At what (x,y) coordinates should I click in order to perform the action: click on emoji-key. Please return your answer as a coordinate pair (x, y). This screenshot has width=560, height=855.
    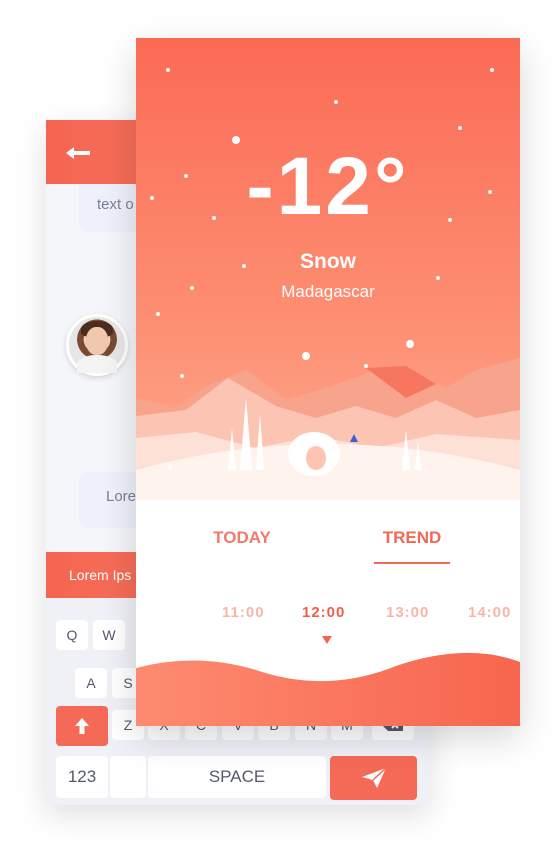
    Looking at the image, I should click on (128, 777).